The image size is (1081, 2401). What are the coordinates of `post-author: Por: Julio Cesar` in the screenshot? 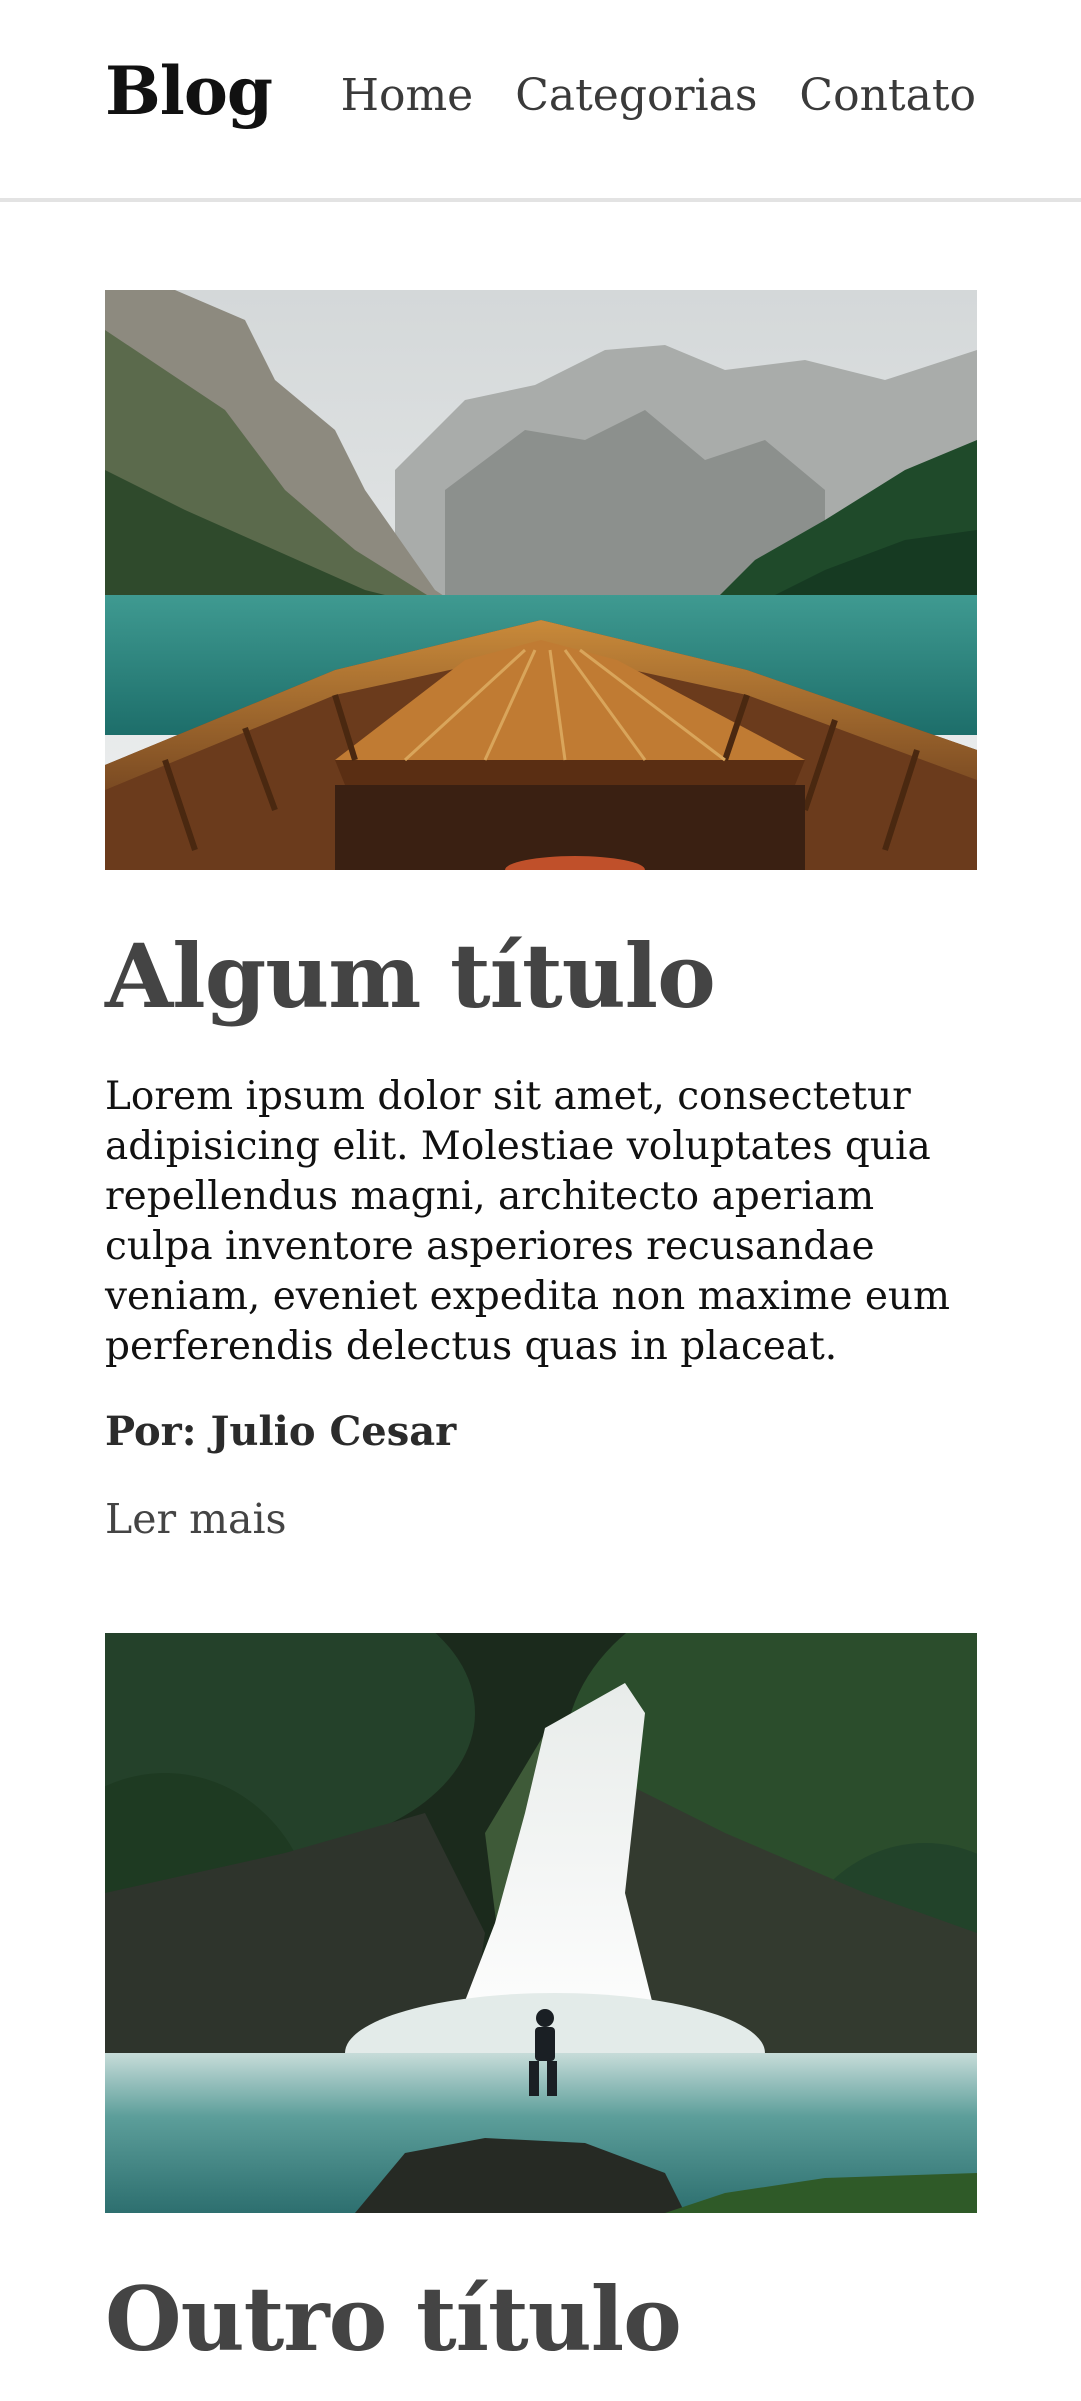 It's located at (281, 1431).